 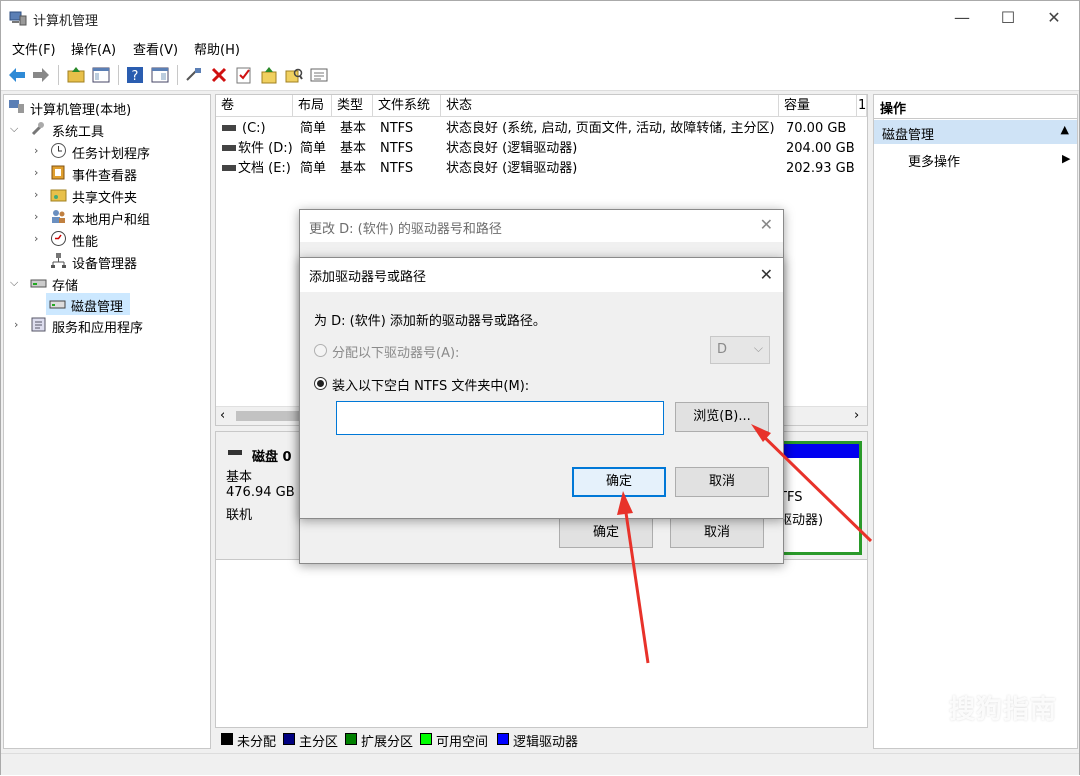 What do you see at coordinates (745, 544) in the screenshot?
I see `annotation-arrows` at bounding box center [745, 544].